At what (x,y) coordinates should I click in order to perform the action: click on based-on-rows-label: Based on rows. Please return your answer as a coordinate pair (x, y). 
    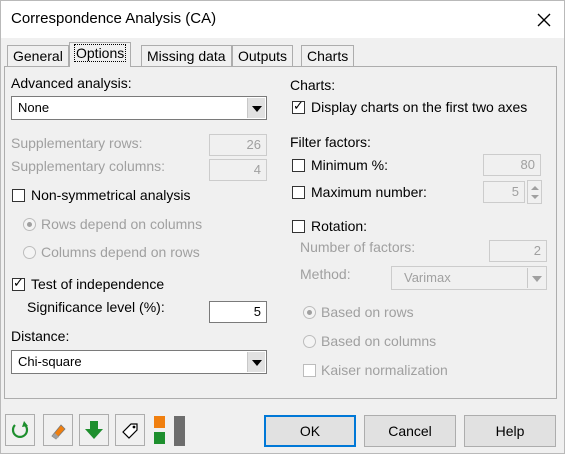
    Looking at the image, I should click on (367, 312).